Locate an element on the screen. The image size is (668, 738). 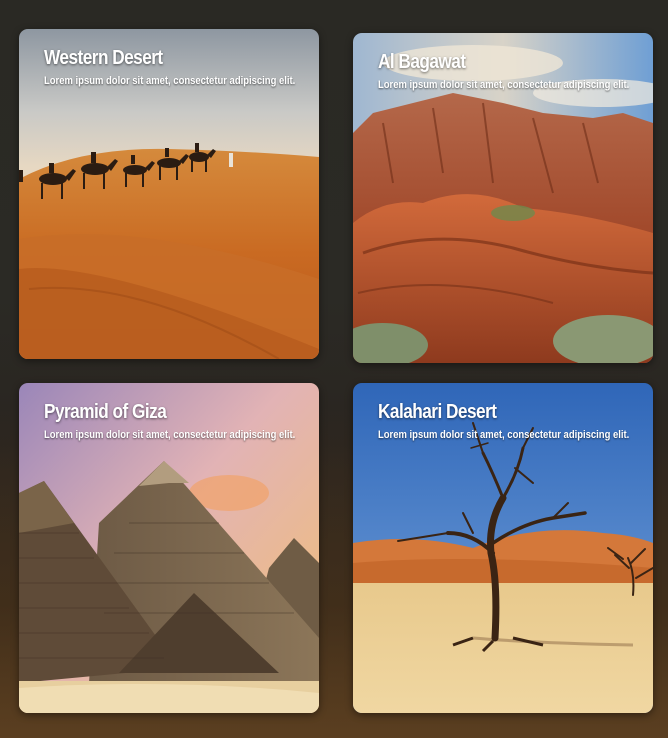
card-title: Kalahari Desert is located at coordinates (437, 412).